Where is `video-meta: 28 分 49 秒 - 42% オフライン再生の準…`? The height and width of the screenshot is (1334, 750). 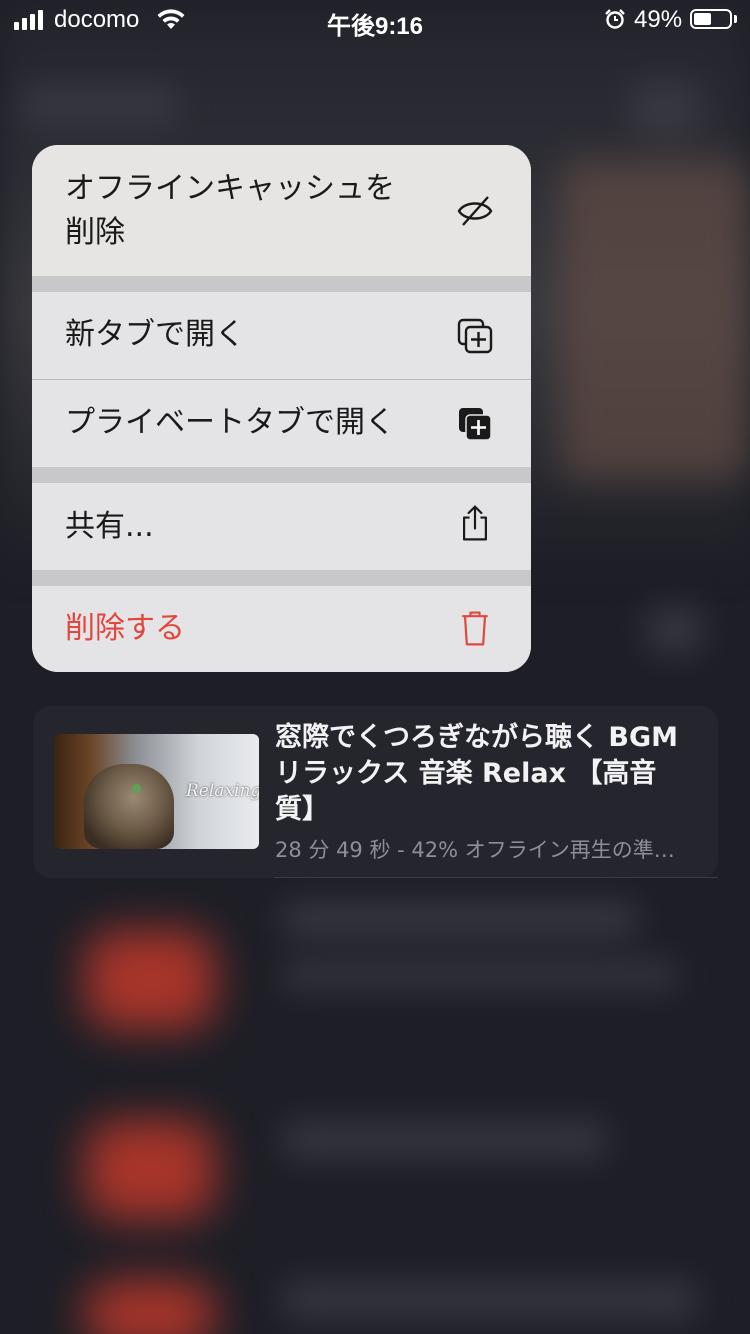
video-meta: 28 分 49 秒 - 42% オフライン再生の準… is located at coordinates (475, 850).